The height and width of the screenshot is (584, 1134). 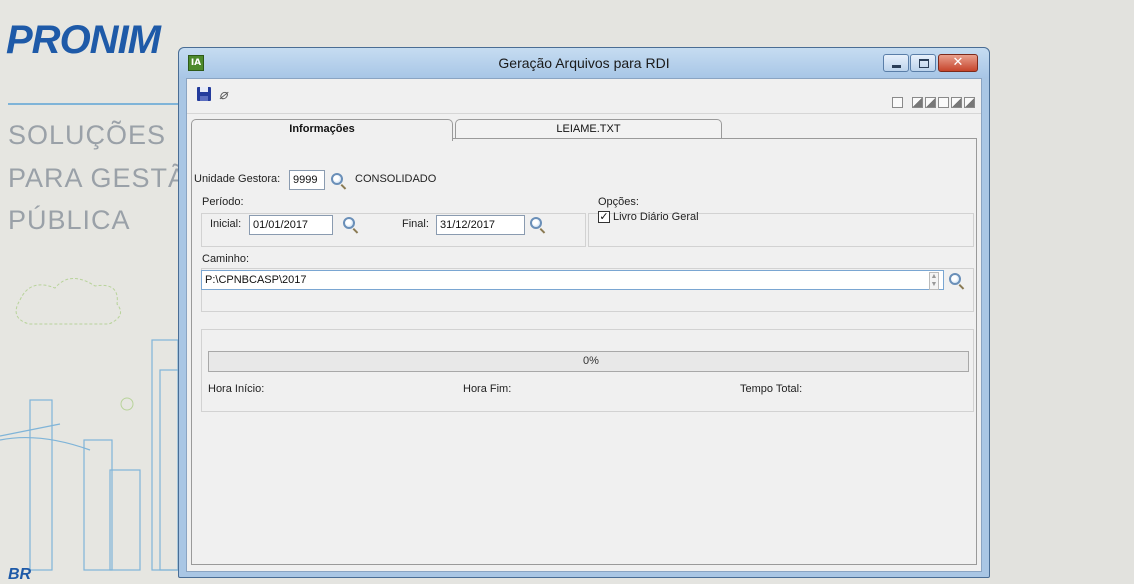 What do you see at coordinates (588, 129) in the screenshot?
I see `tab-leiame: LEIAME.TXT` at bounding box center [588, 129].